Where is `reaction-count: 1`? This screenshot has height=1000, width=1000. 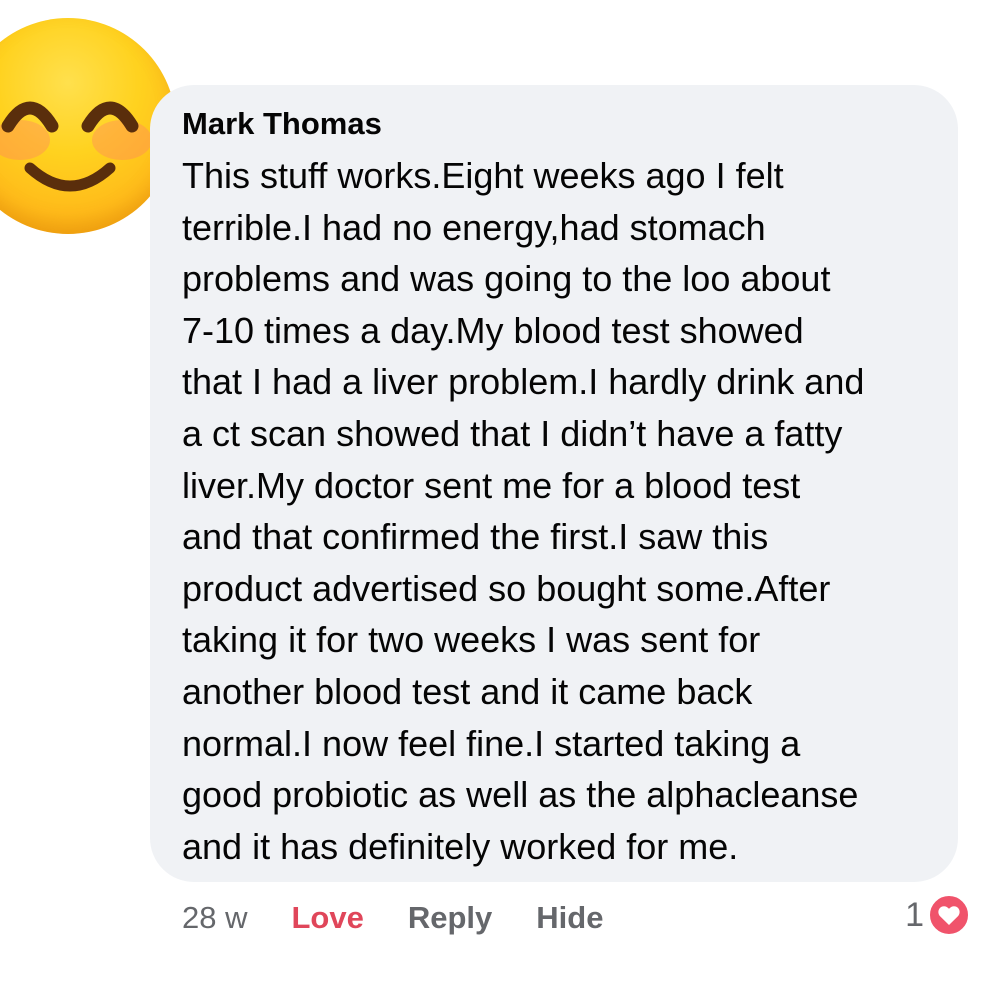 reaction-count: 1 is located at coordinates (914, 914).